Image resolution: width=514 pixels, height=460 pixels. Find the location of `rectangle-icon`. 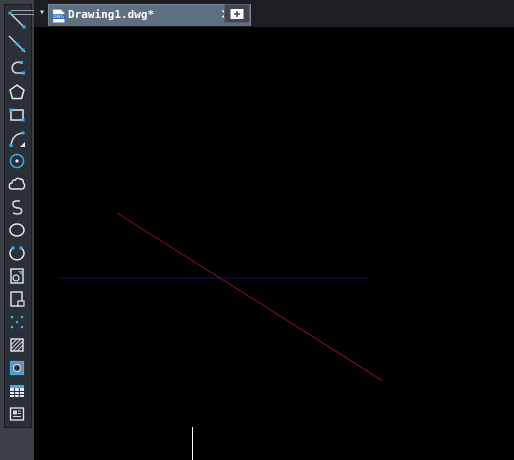

rectangle-icon is located at coordinates (17, 115).